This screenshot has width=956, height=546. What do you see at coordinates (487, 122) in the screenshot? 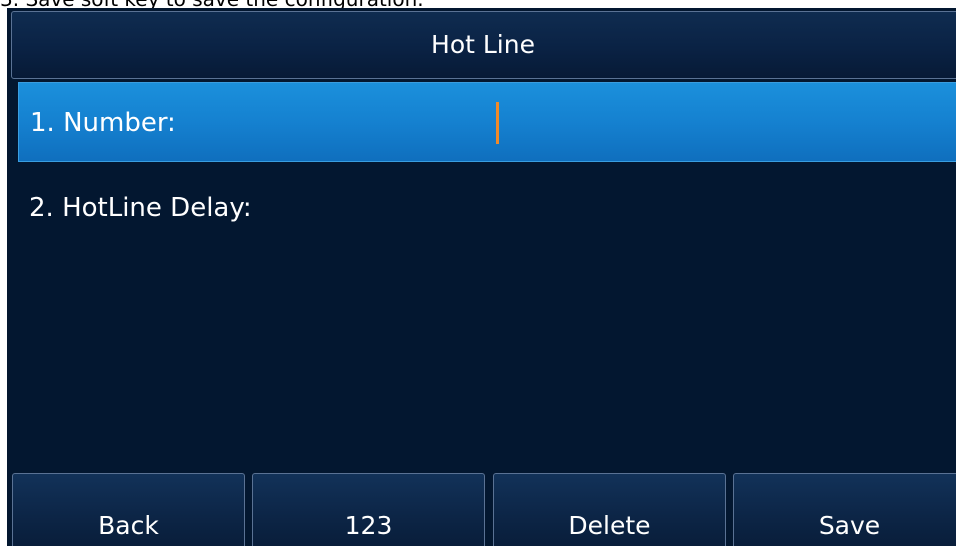
I see `number-field-row: 1. Number:` at bounding box center [487, 122].